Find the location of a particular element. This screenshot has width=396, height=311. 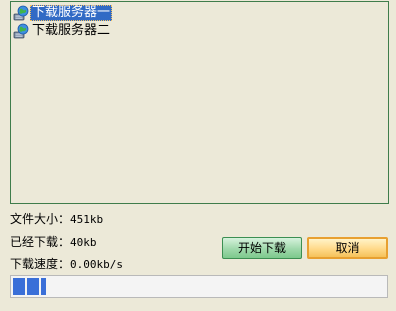

start-download-button: 开始下载 is located at coordinates (262, 248).